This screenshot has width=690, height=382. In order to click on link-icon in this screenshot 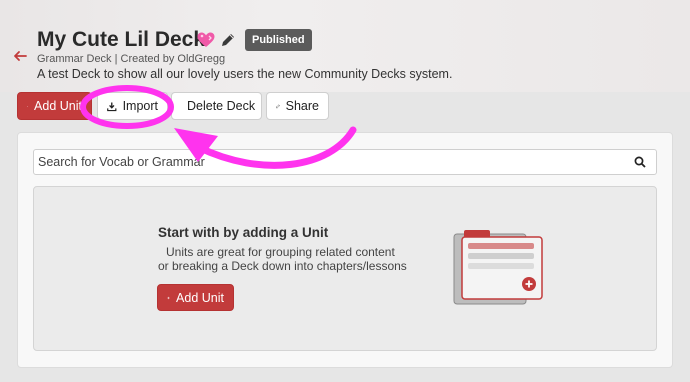, I will do `click(278, 106)`.